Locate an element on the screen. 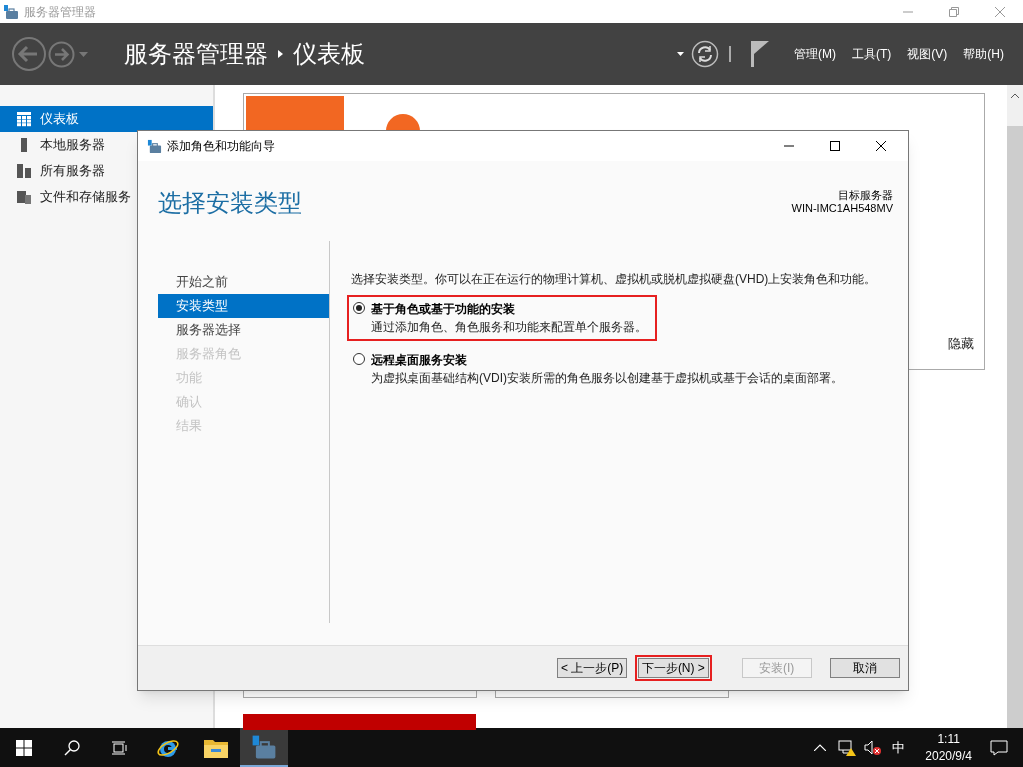  scroll-up-icon is located at coordinates (1015, 95).